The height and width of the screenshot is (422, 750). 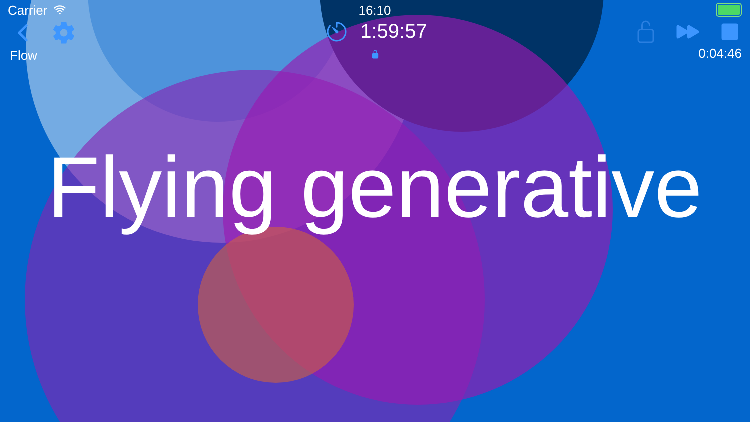 I want to click on carrier-label: Carrier, so click(x=28, y=10).